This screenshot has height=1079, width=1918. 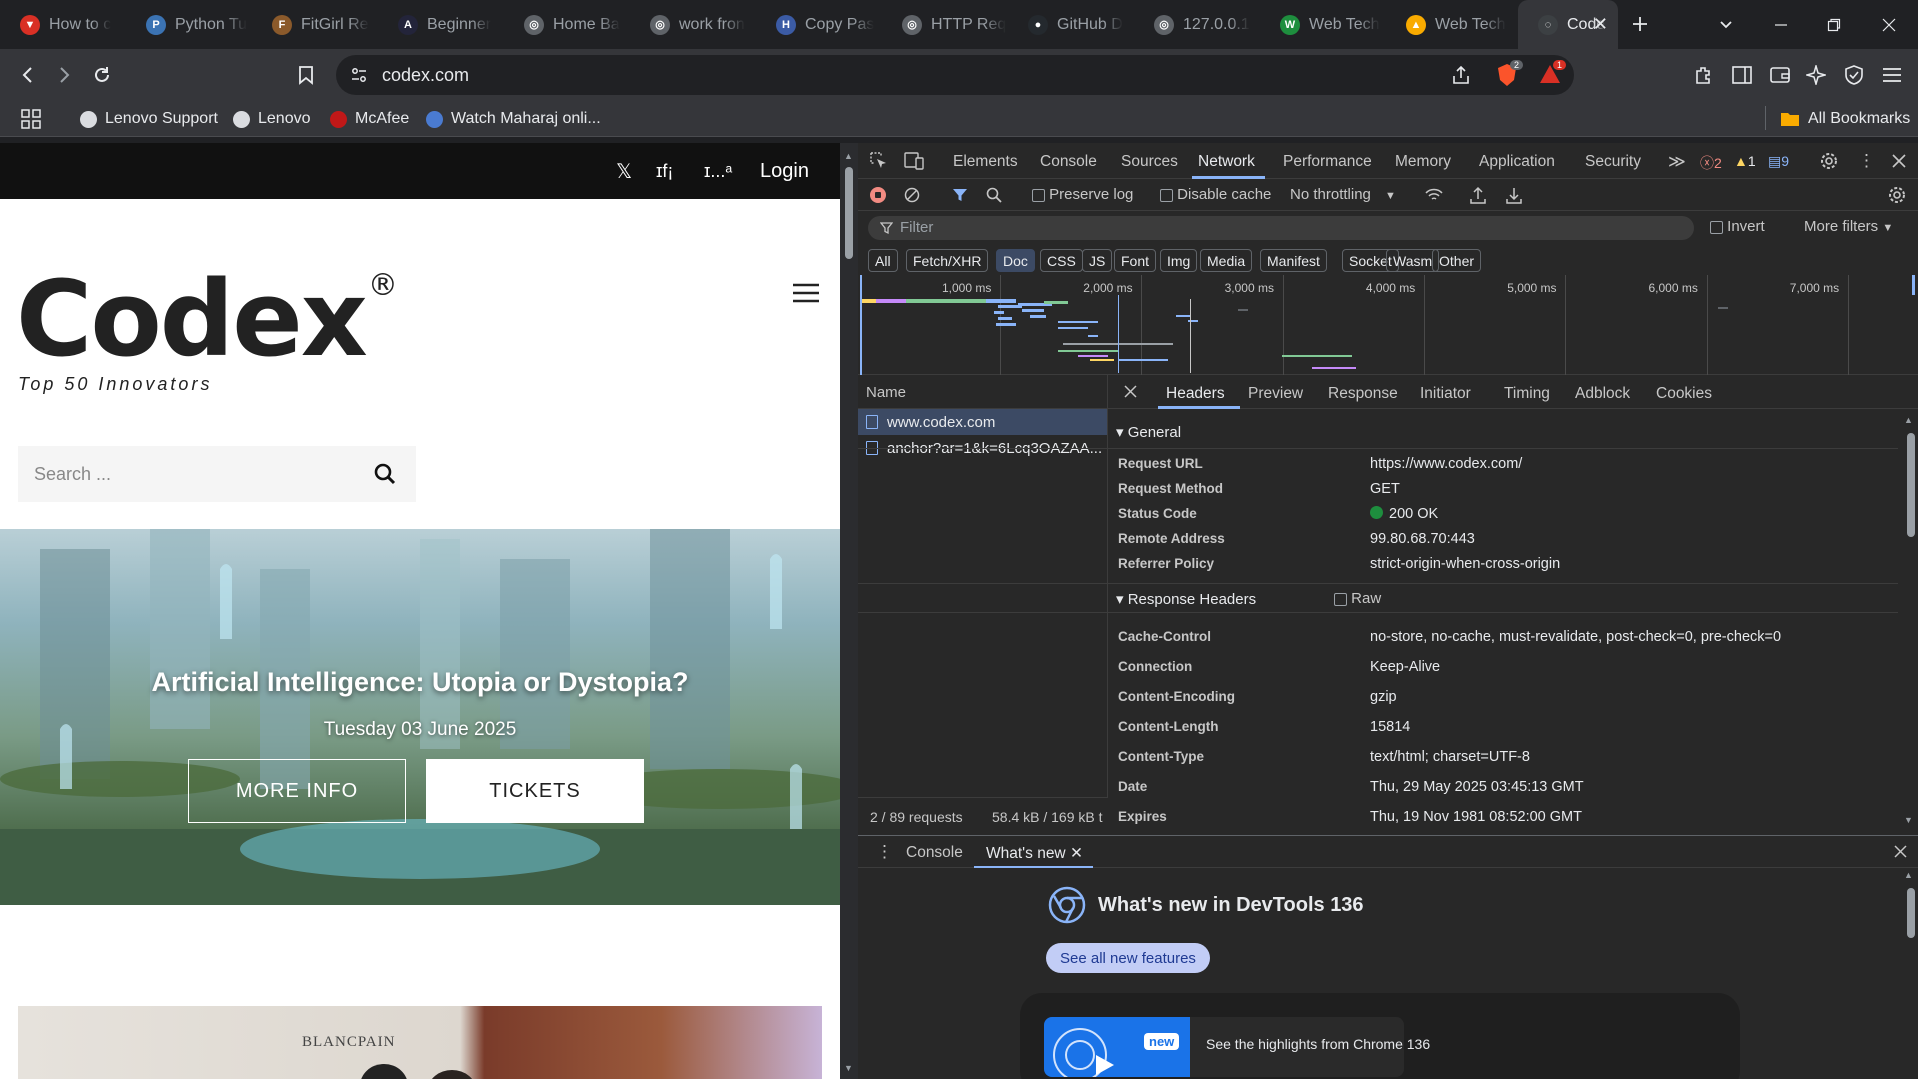 What do you see at coordinates (960, 195) in the screenshot?
I see `filter-funnel-icon` at bounding box center [960, 195].